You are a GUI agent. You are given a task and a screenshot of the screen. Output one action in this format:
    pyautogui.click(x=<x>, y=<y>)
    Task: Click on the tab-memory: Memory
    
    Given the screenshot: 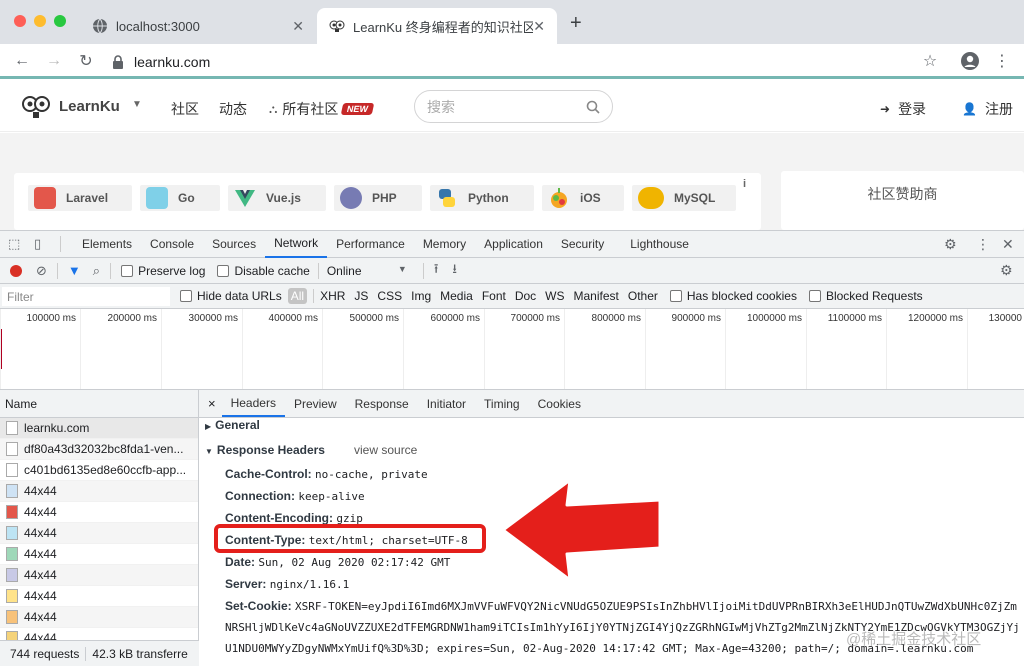 What is the action you would take?
    pyautogui.click(x=444, y=244)
    